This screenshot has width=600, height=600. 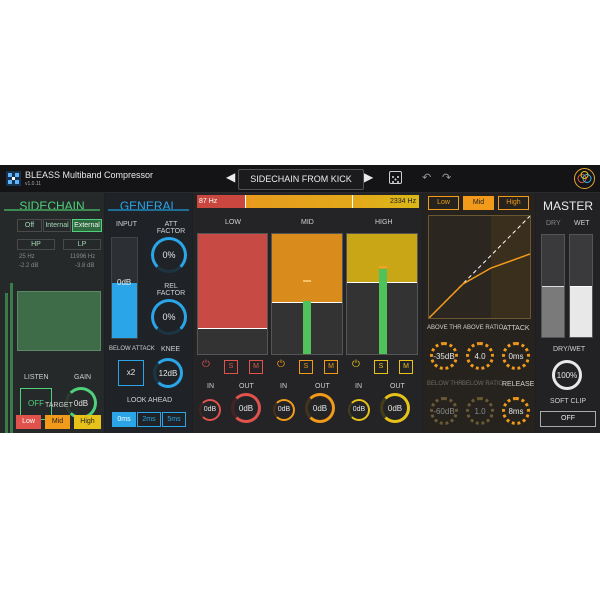 What do you see at coordinates (480, 411) in the screenshot?
I see `below-ratio-knob: 1.0` at bounding box center [480, 411].